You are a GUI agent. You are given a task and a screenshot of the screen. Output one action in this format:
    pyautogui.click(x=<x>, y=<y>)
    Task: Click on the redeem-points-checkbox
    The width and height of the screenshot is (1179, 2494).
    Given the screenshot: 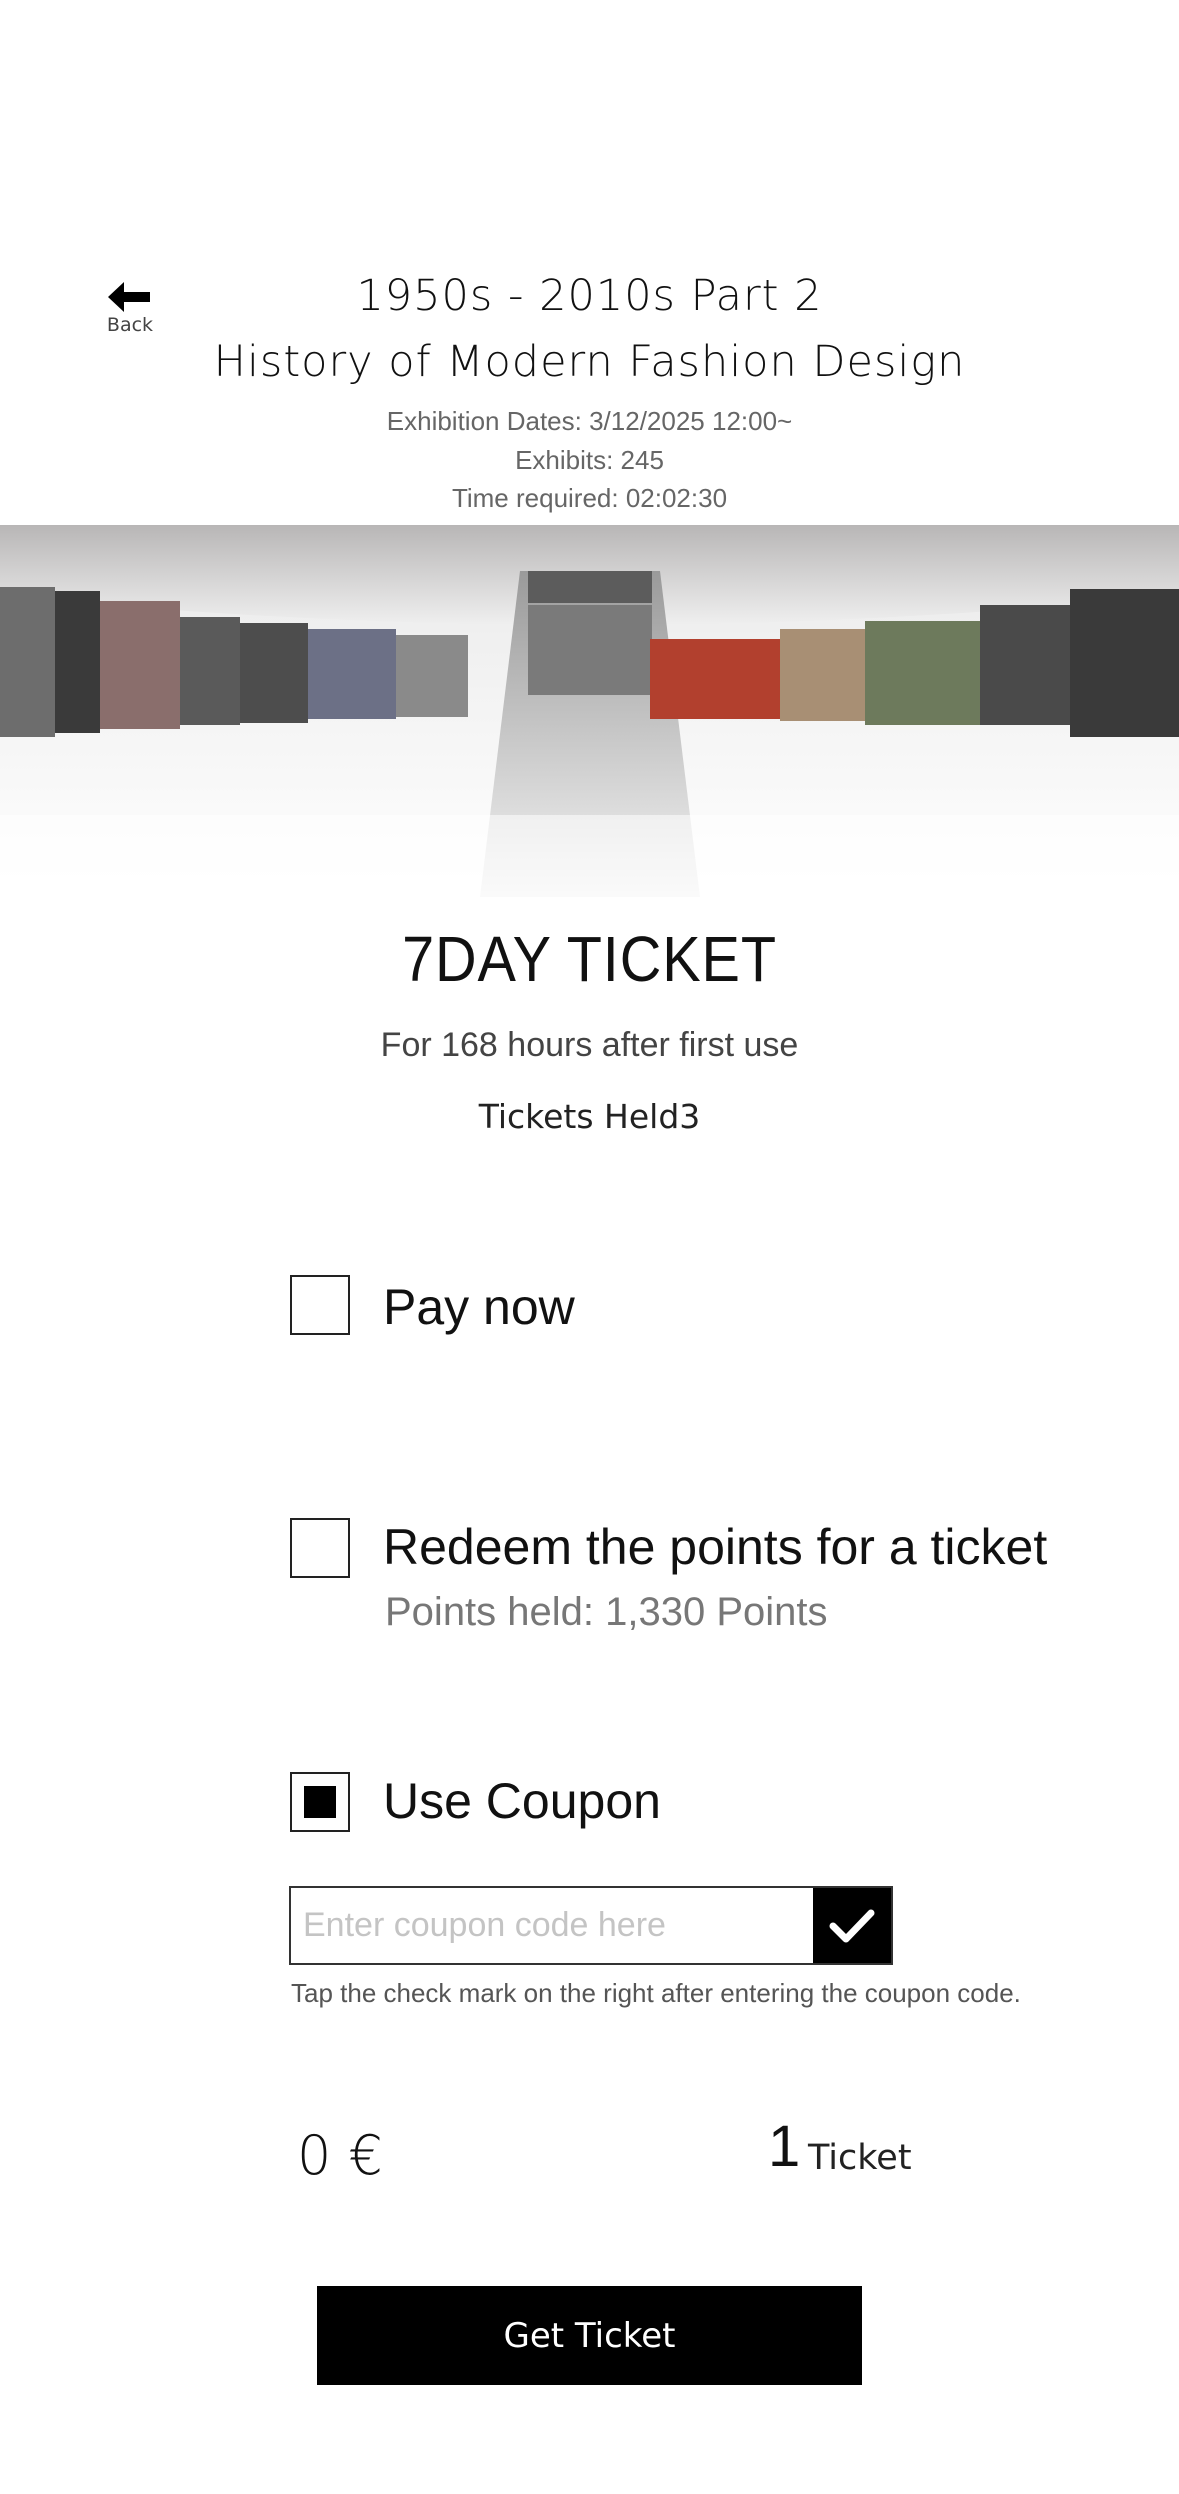 What is the action you would take?
    pyautogui.click(x=320, y=1548)
    